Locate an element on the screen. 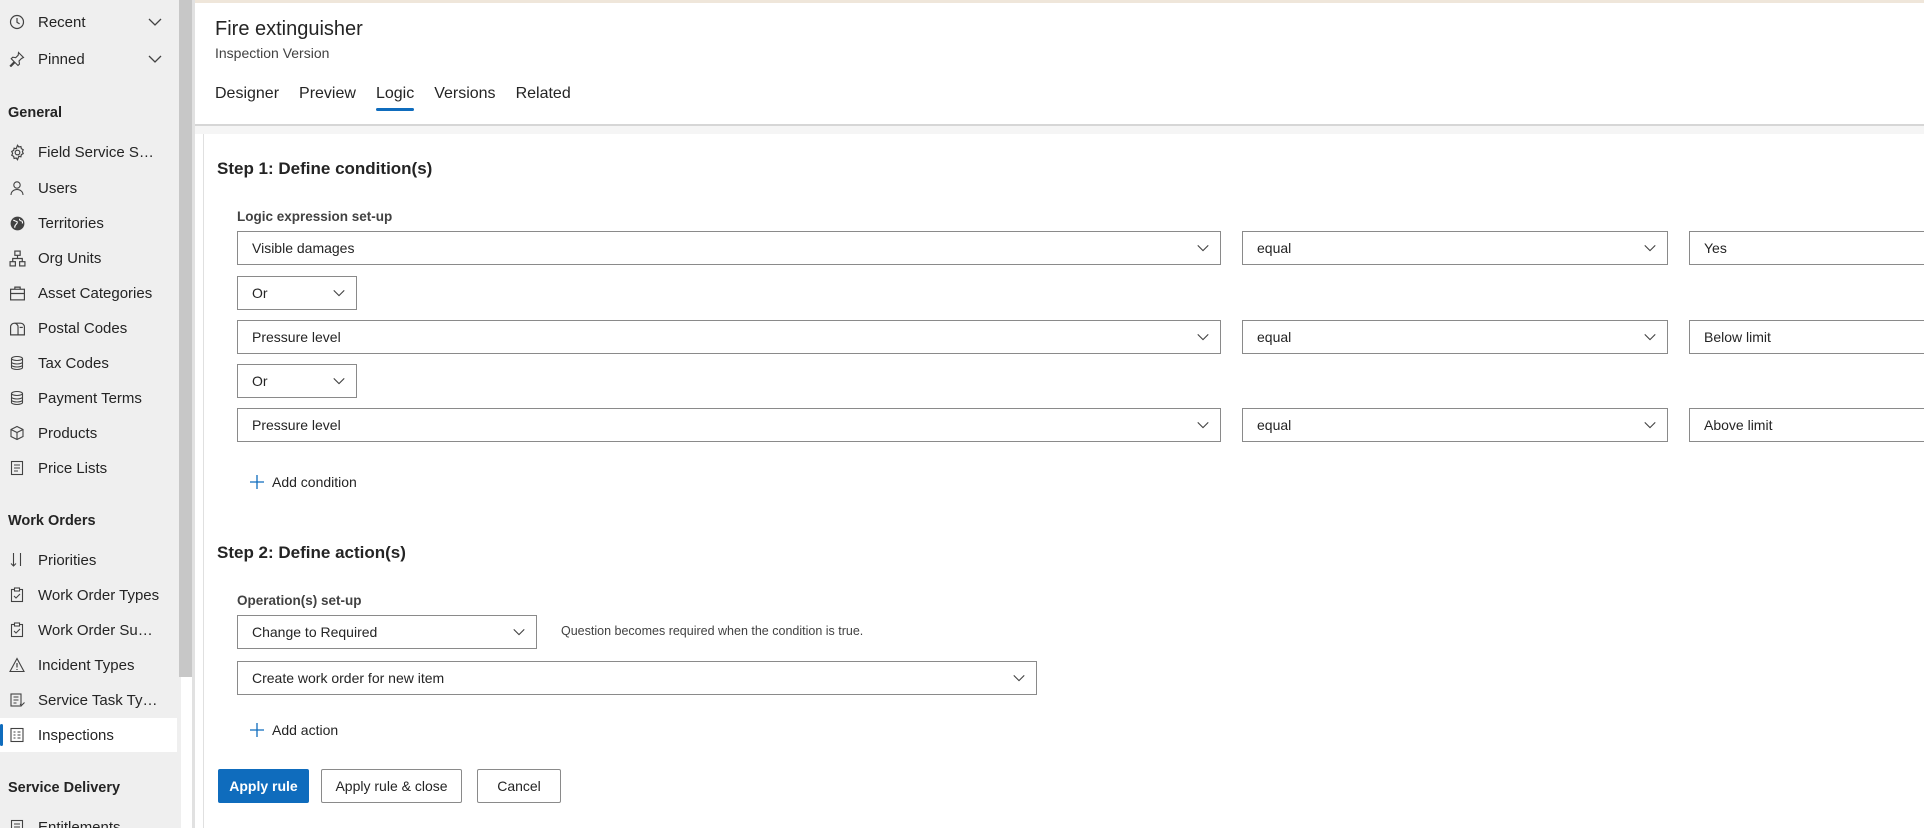 Image resolution: width=1924 pixels, height=828 pixels. select-value: Yes is located at coordinates (1715, 248).